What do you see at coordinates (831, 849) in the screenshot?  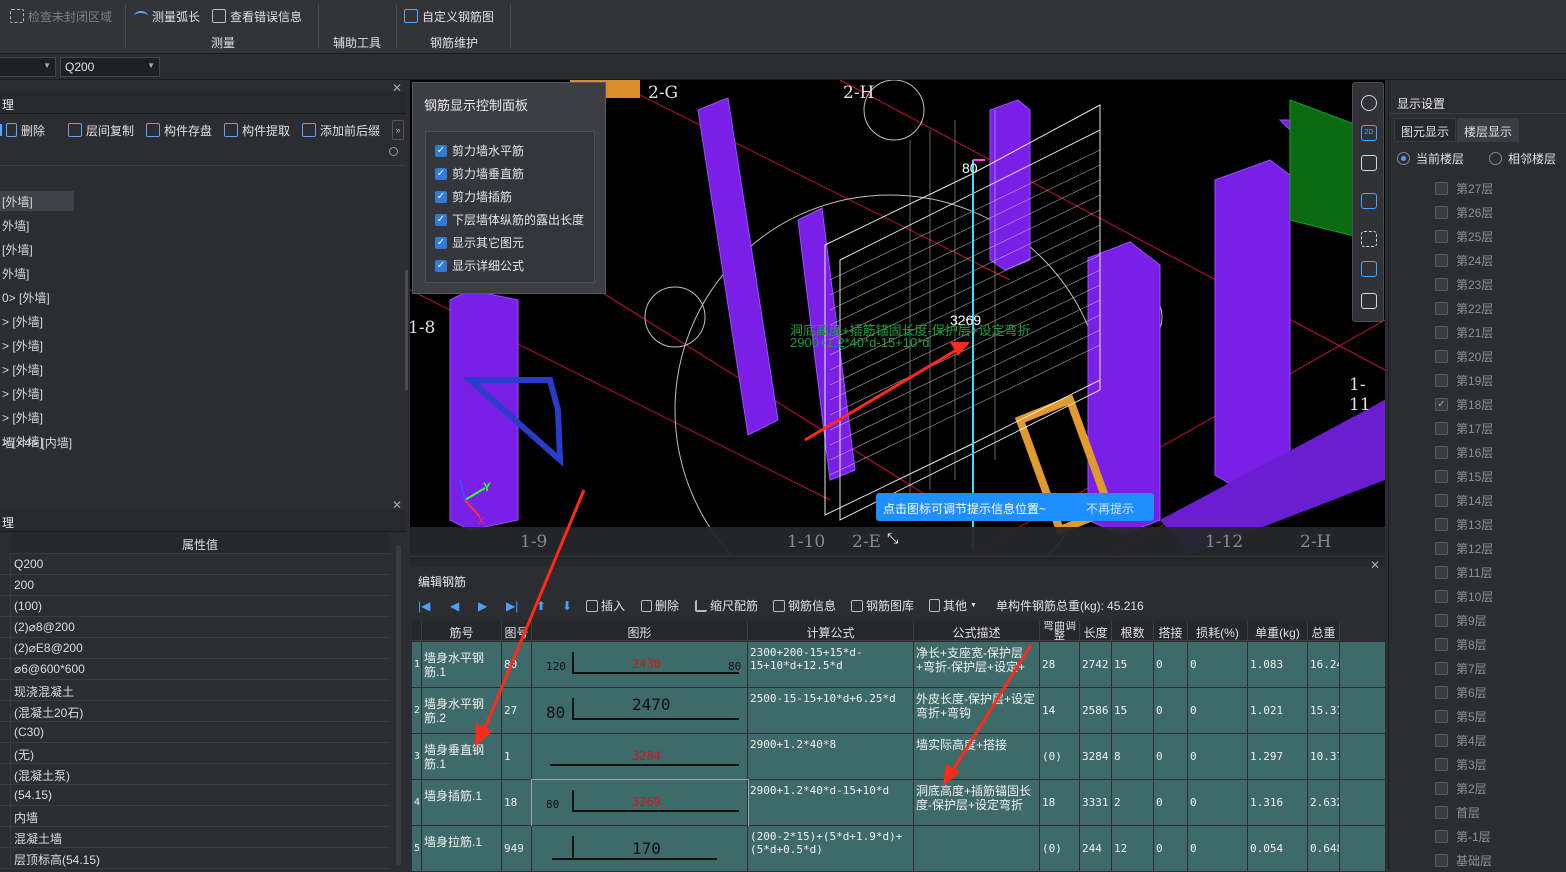 I see `table-cell-formula: (200-2*15)+(5*d+1.9*d)+(5*d+0.5*d)` at bounding box center [831, 849].